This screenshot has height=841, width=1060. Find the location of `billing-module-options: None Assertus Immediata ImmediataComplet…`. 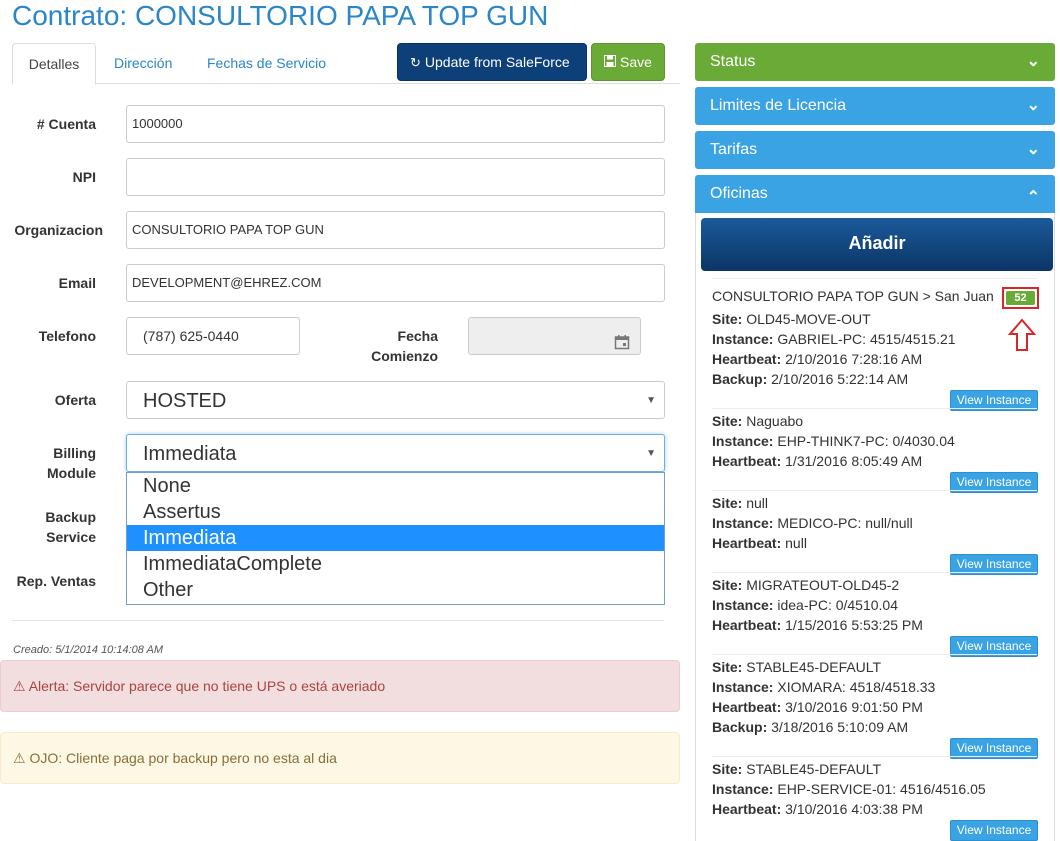

billing-module-options: None Assertus Immediata ImmediataComplet… is located at coordinates (395, 538).